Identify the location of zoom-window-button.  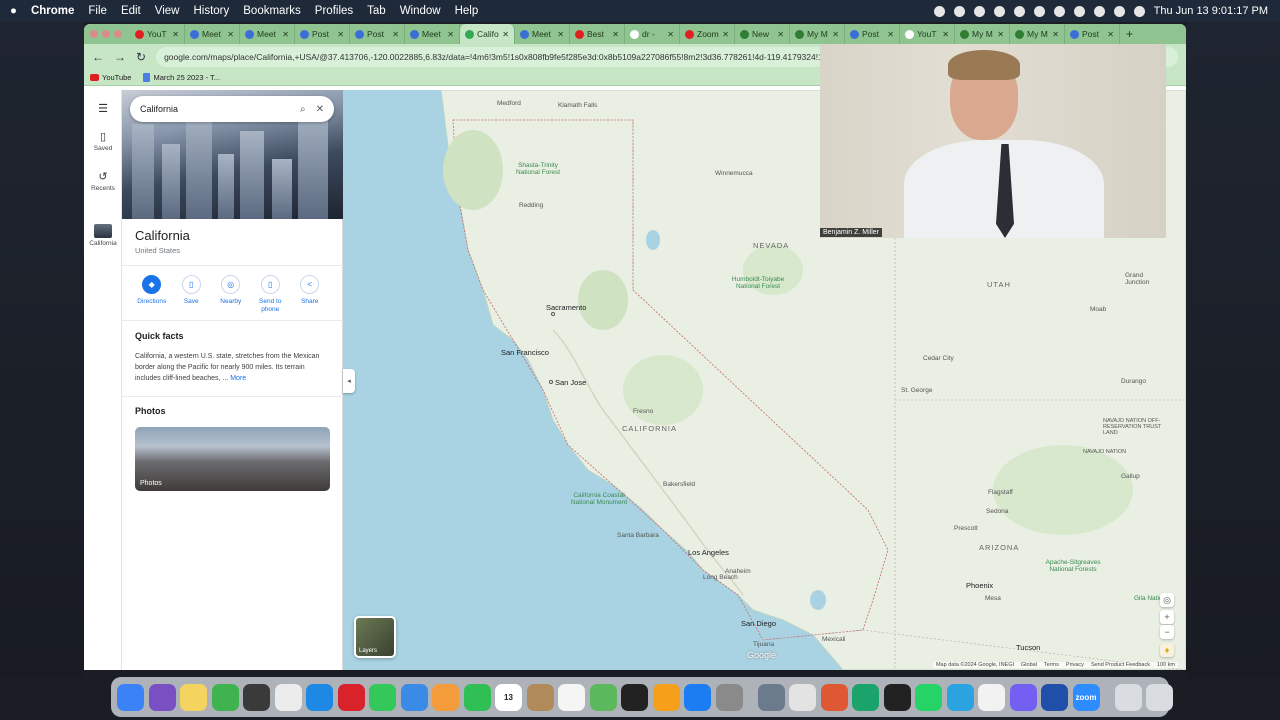
(118, 34).